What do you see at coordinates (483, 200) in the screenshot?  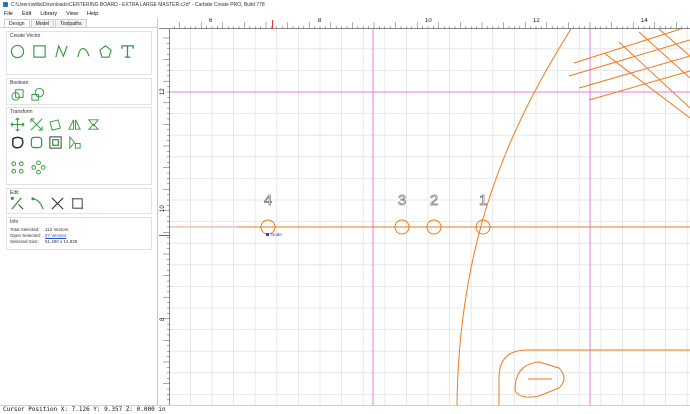 I see `marker-label-1: 1` at bounding box center [483, 200].